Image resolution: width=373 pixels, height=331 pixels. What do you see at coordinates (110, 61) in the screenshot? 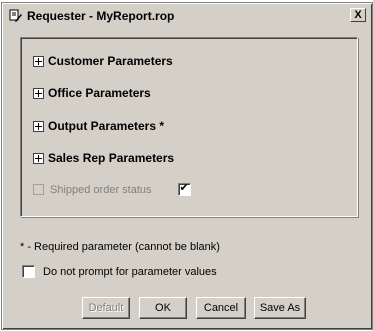
I see `customer-parameters-label: Customer Parameters` at bounding box center [110, 61].